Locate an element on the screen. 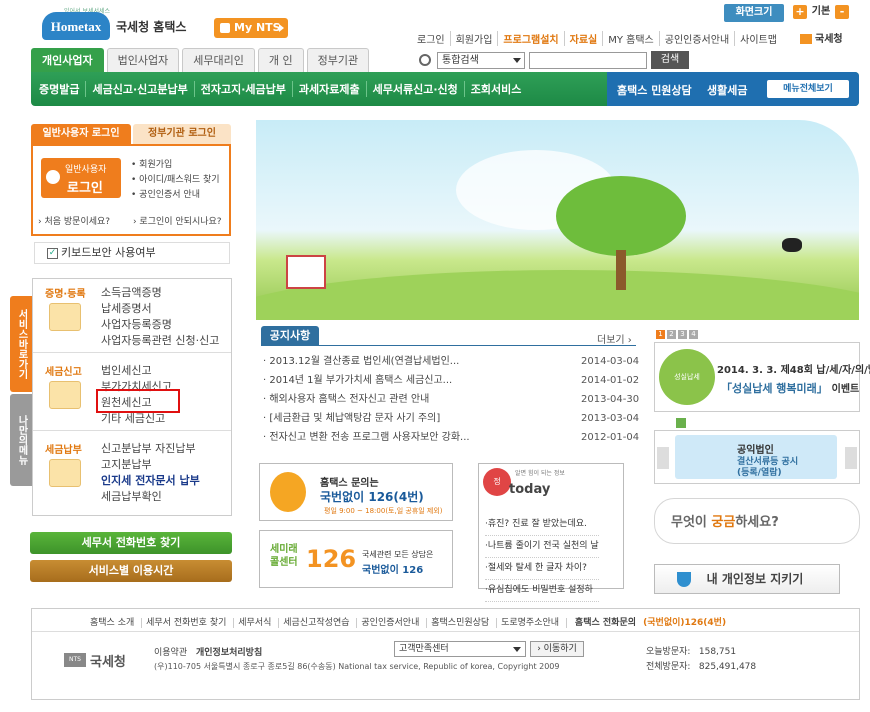 Image resolution: width=870 pixels, height=712 pixels. notice-row: · 해외사용자 홈택스 전자신고 관련 안내 2013-04-30 is located at coordinates (450, 399).